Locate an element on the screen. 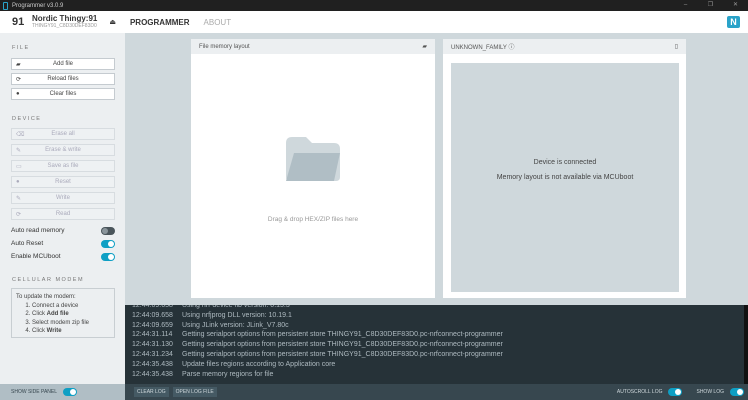  button-label: Reload files is located at coordinates (63, 79).